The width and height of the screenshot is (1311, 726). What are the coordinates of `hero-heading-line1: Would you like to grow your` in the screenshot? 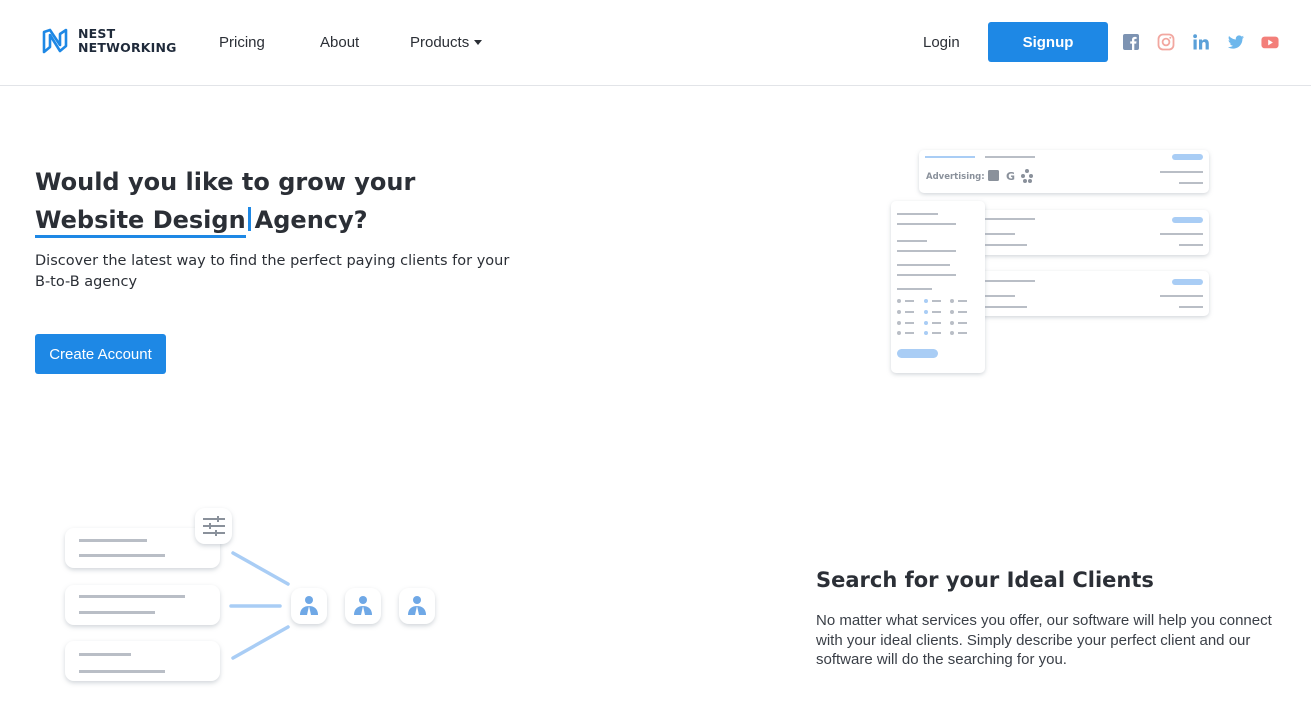 It's located at (225, 182).